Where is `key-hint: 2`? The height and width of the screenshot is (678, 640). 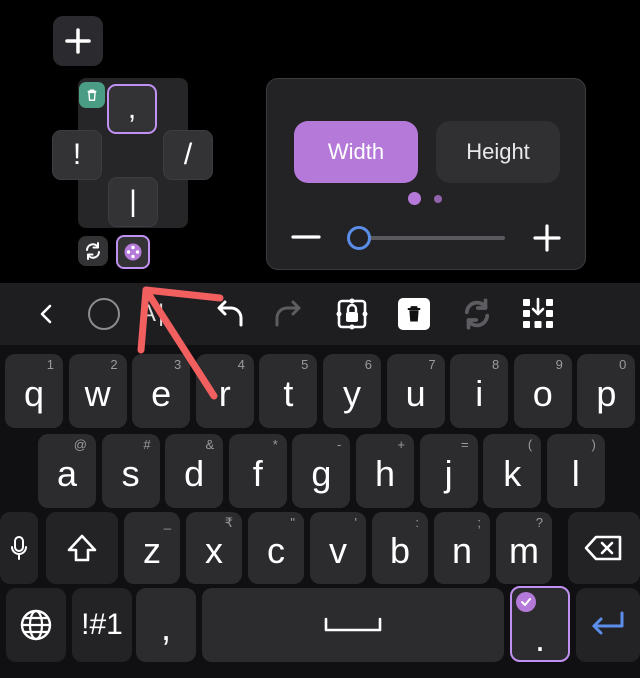 key-hint: 2 is located at coordinates (114, 364).